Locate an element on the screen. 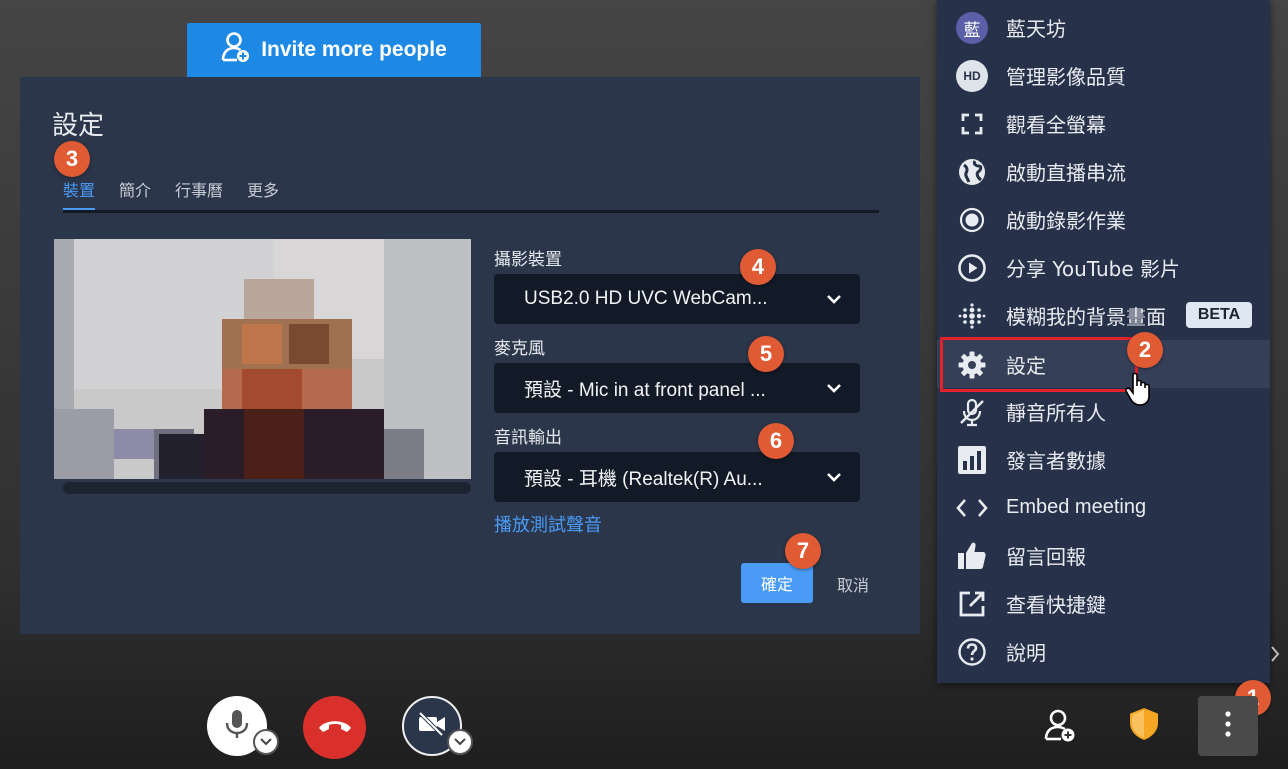 This screenshot has width=1288, height=769. step-badge-3: 3 is located at coordinates (72, 159).